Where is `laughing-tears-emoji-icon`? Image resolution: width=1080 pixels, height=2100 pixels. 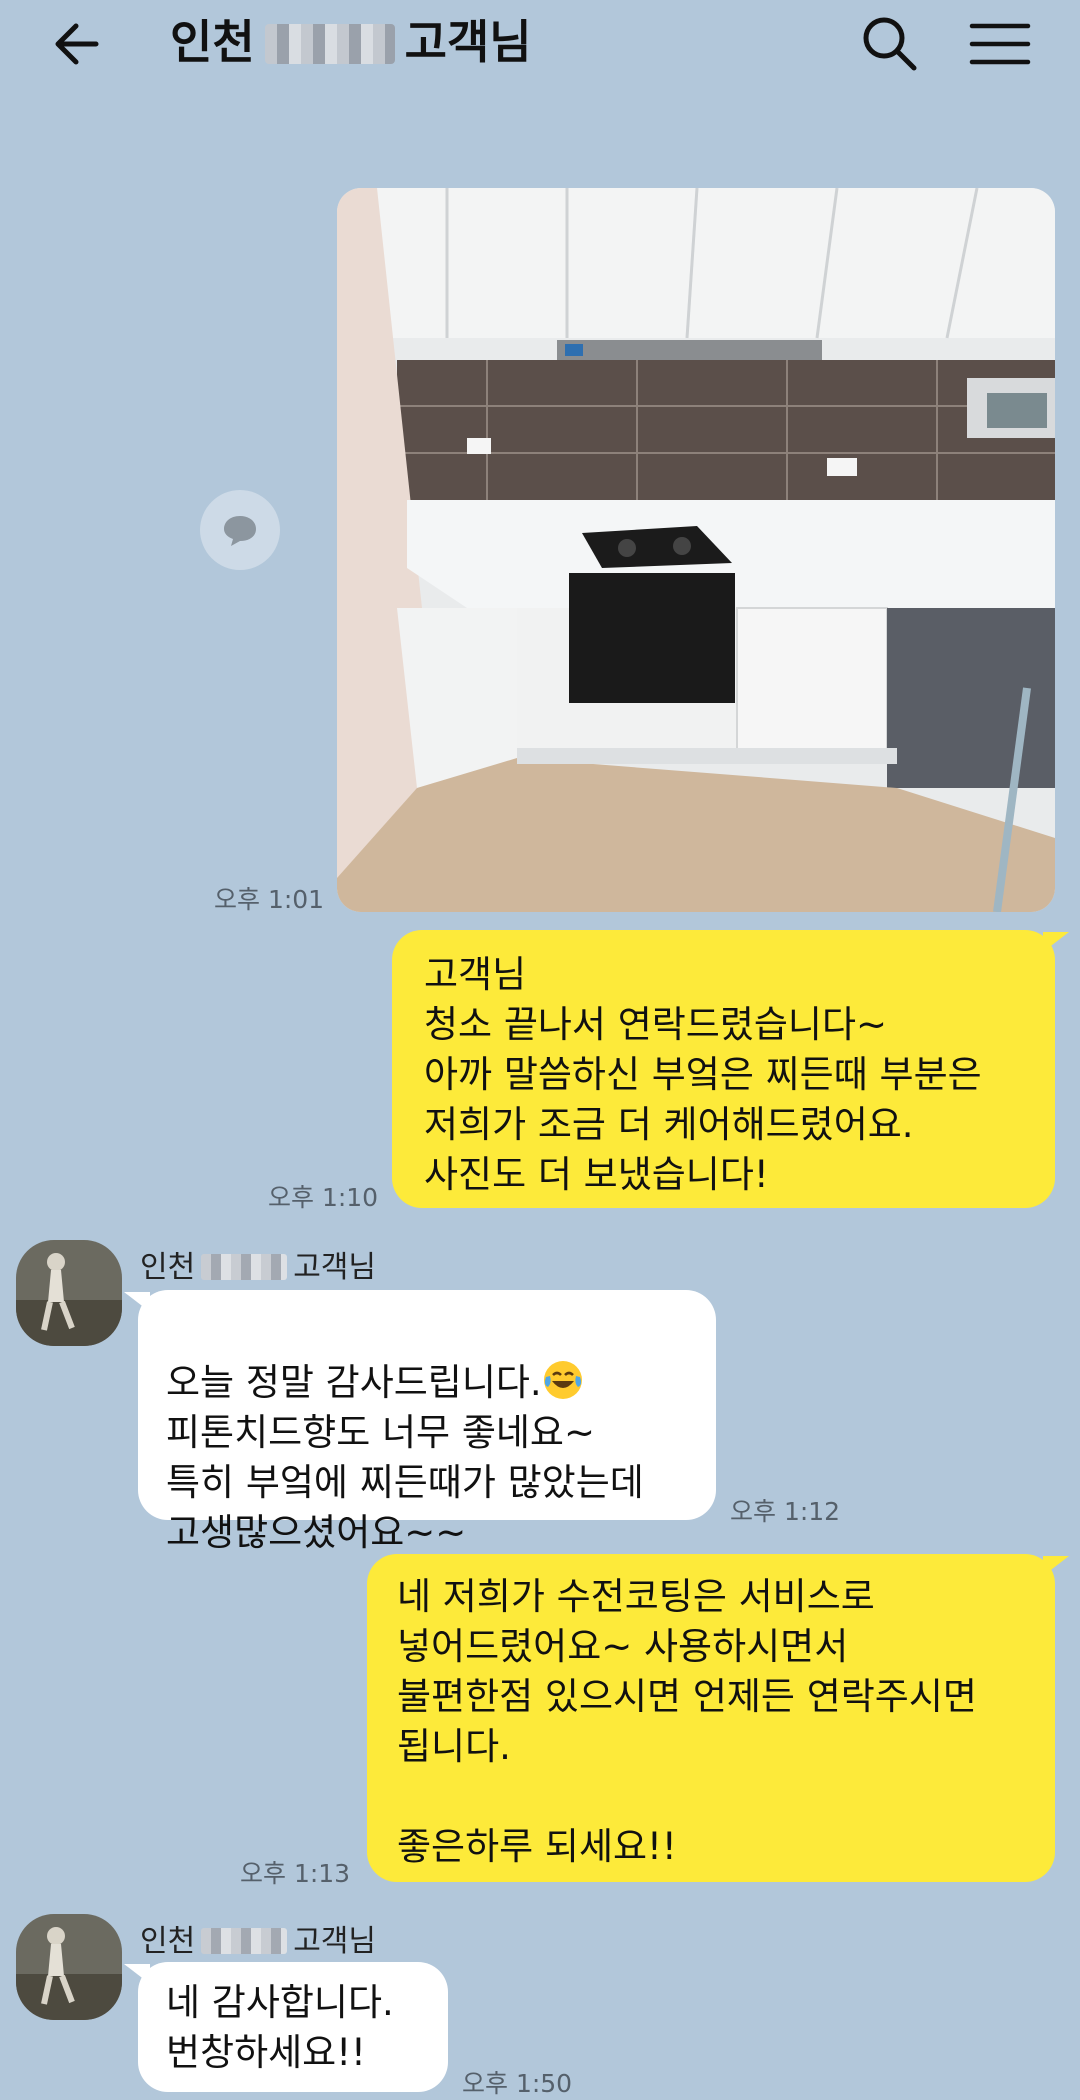 laughing-tears-emoji-icon is located at coordinates (562, 1380).